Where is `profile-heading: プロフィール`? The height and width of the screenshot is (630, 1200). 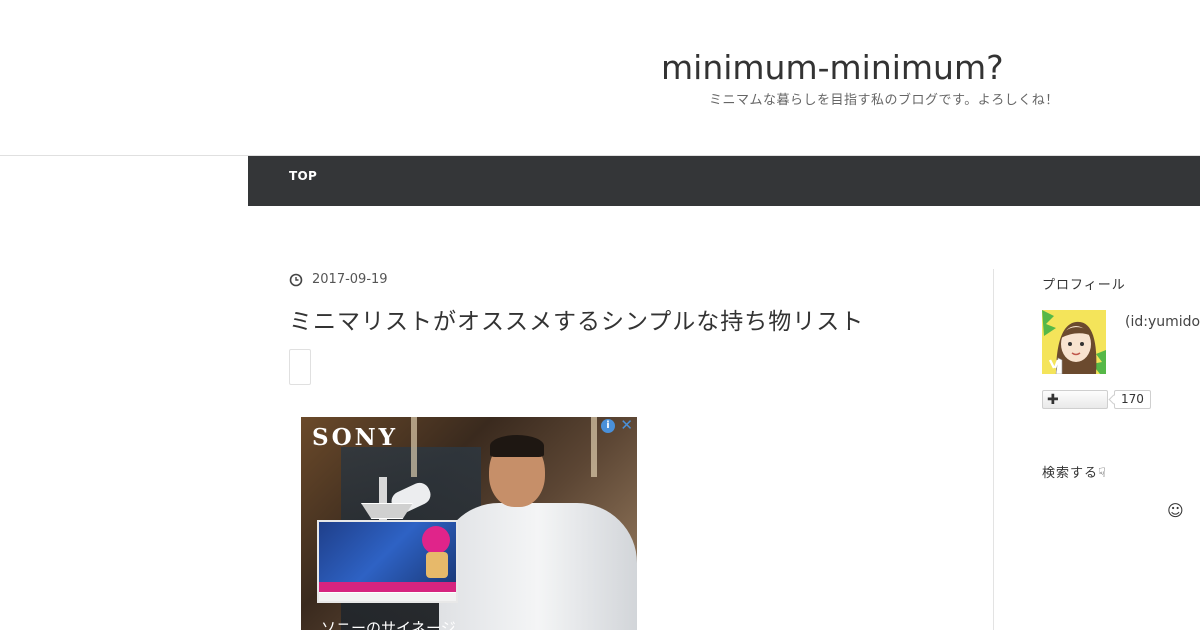
profile-heading: プロフィール is located at coordinates (1084, 285).